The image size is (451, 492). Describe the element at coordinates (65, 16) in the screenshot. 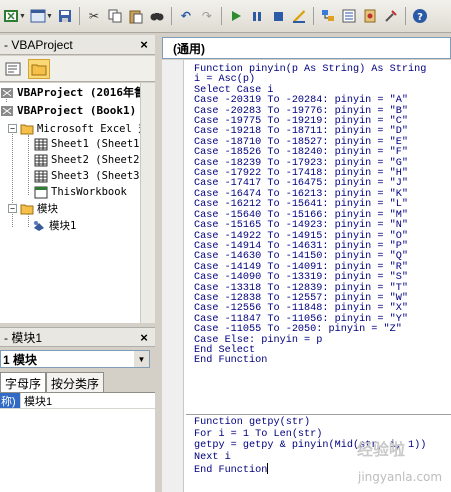

I see `save-icon` at that location.